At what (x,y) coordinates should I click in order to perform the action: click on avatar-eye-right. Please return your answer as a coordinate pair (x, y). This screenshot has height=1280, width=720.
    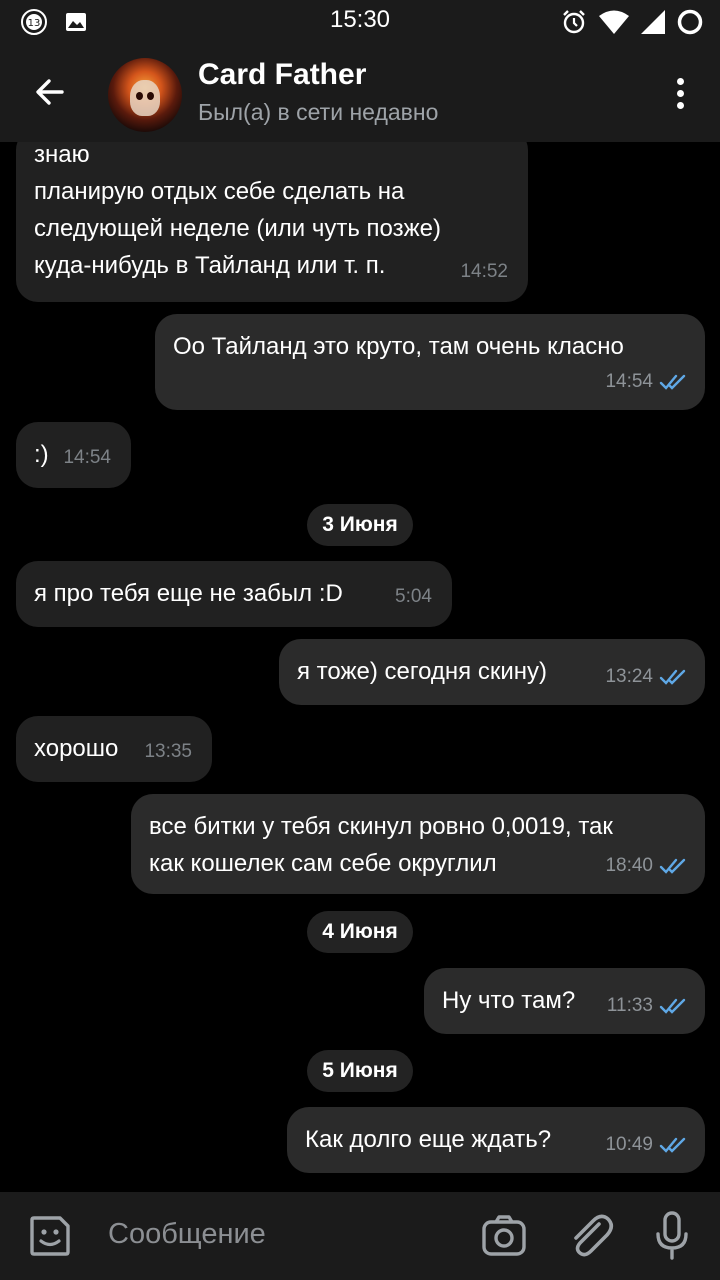
    Looking at the image, I should click on (150, 96).